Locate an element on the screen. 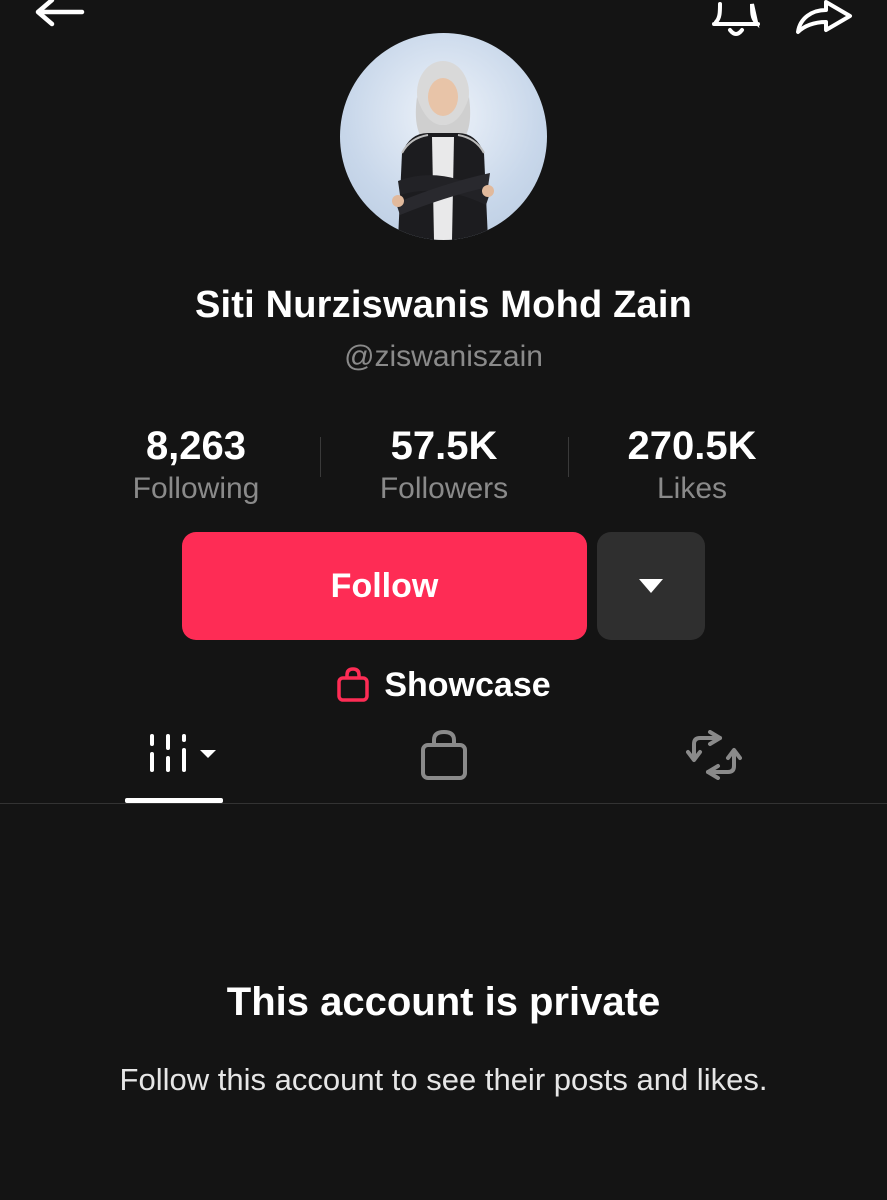 This screenshot has width=887, height=1200. share-arrow-icon is located at coordinates (824, 17).